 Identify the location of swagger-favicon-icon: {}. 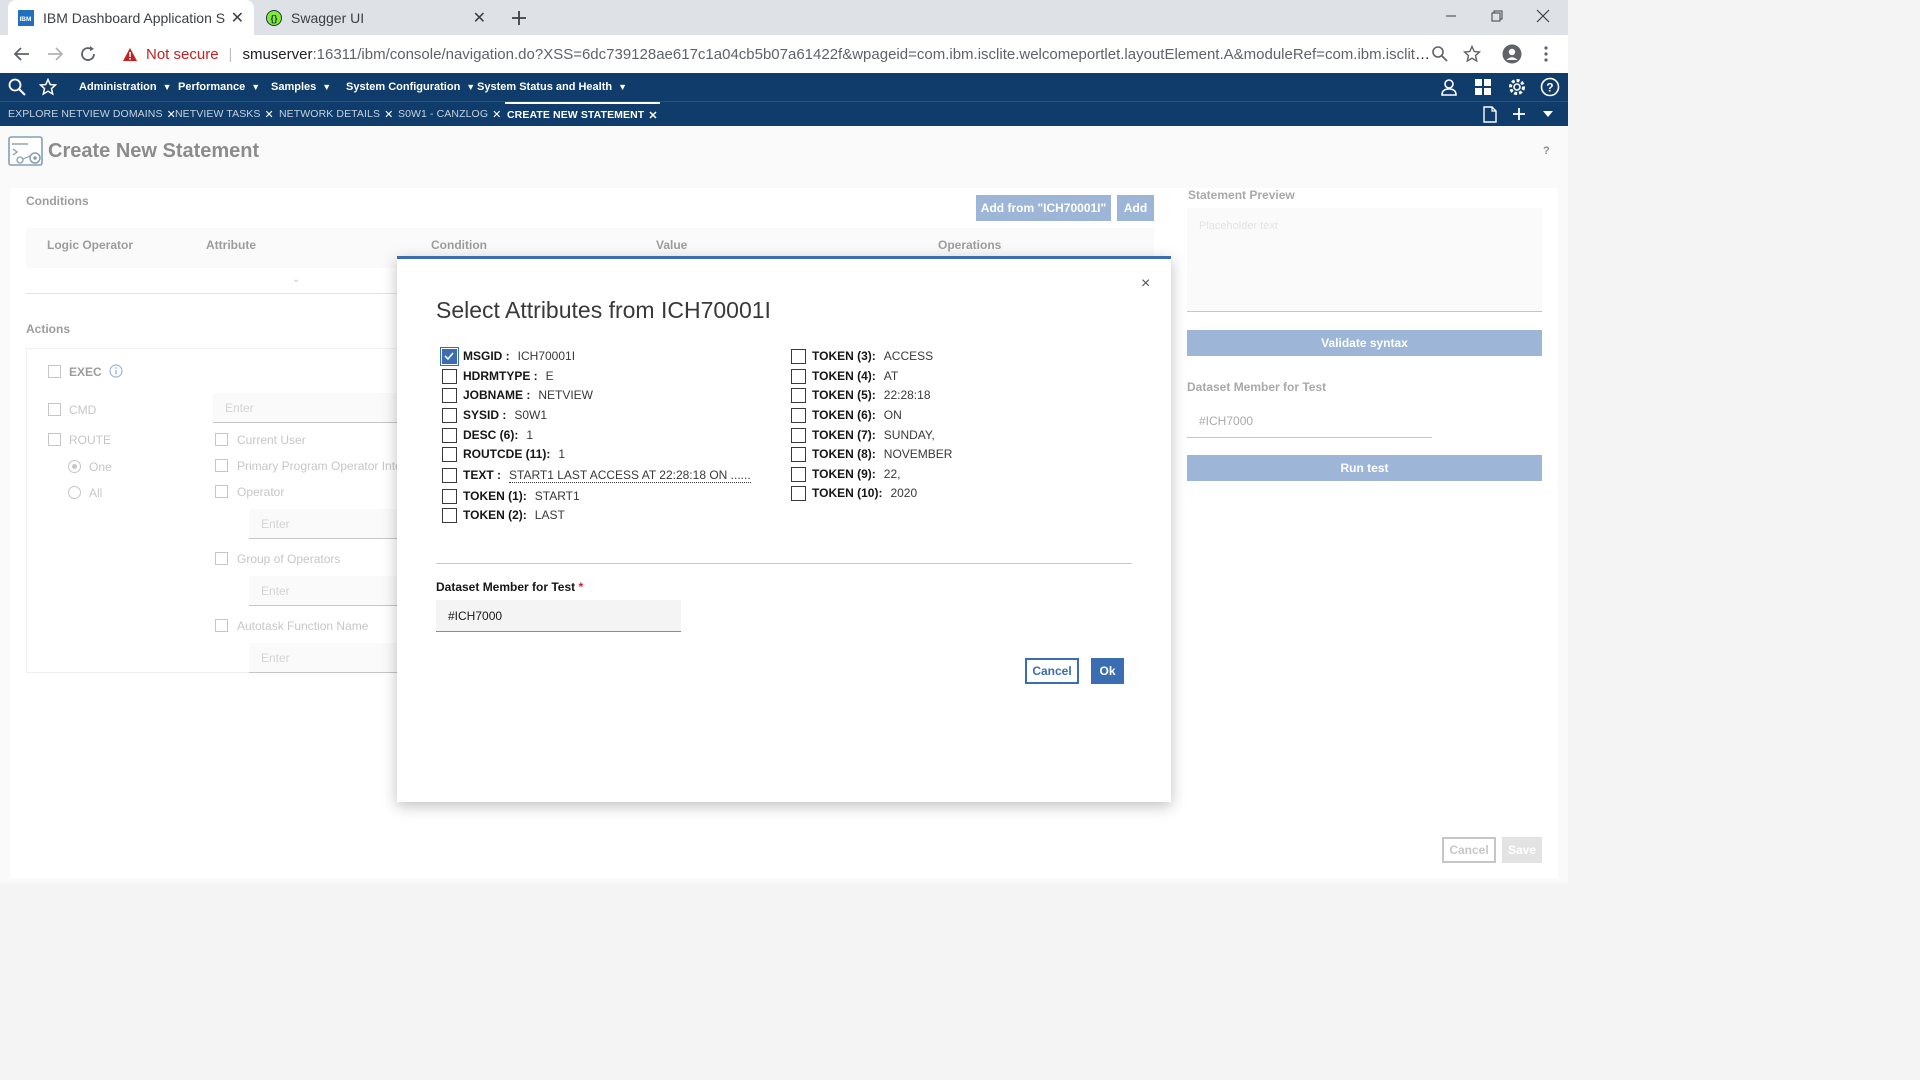
(274, 17).